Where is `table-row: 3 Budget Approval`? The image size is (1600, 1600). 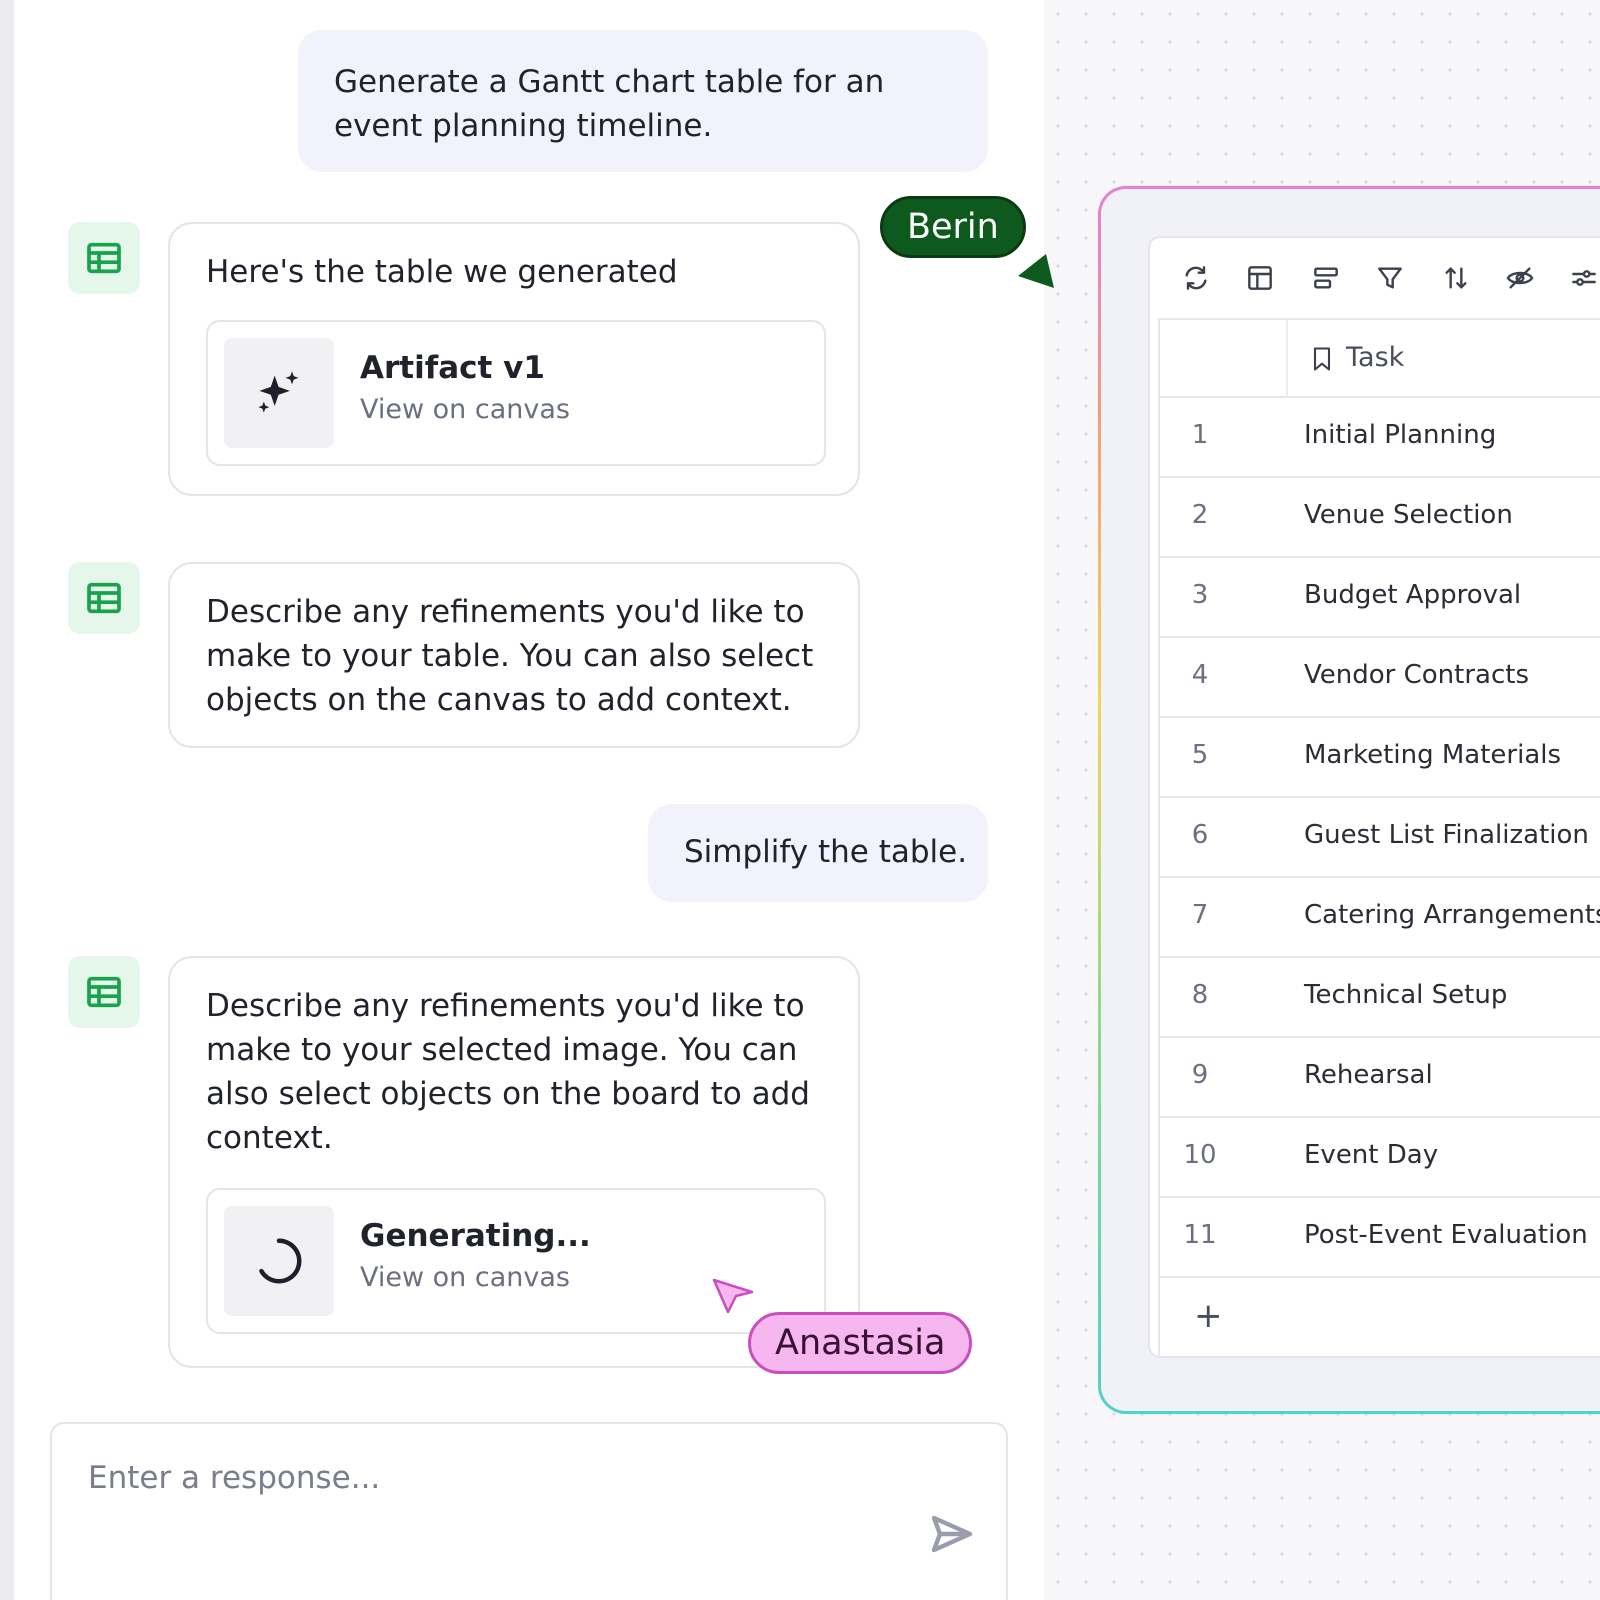
table-row: 3 Budget Approval is located at coordinates (1379, 598).